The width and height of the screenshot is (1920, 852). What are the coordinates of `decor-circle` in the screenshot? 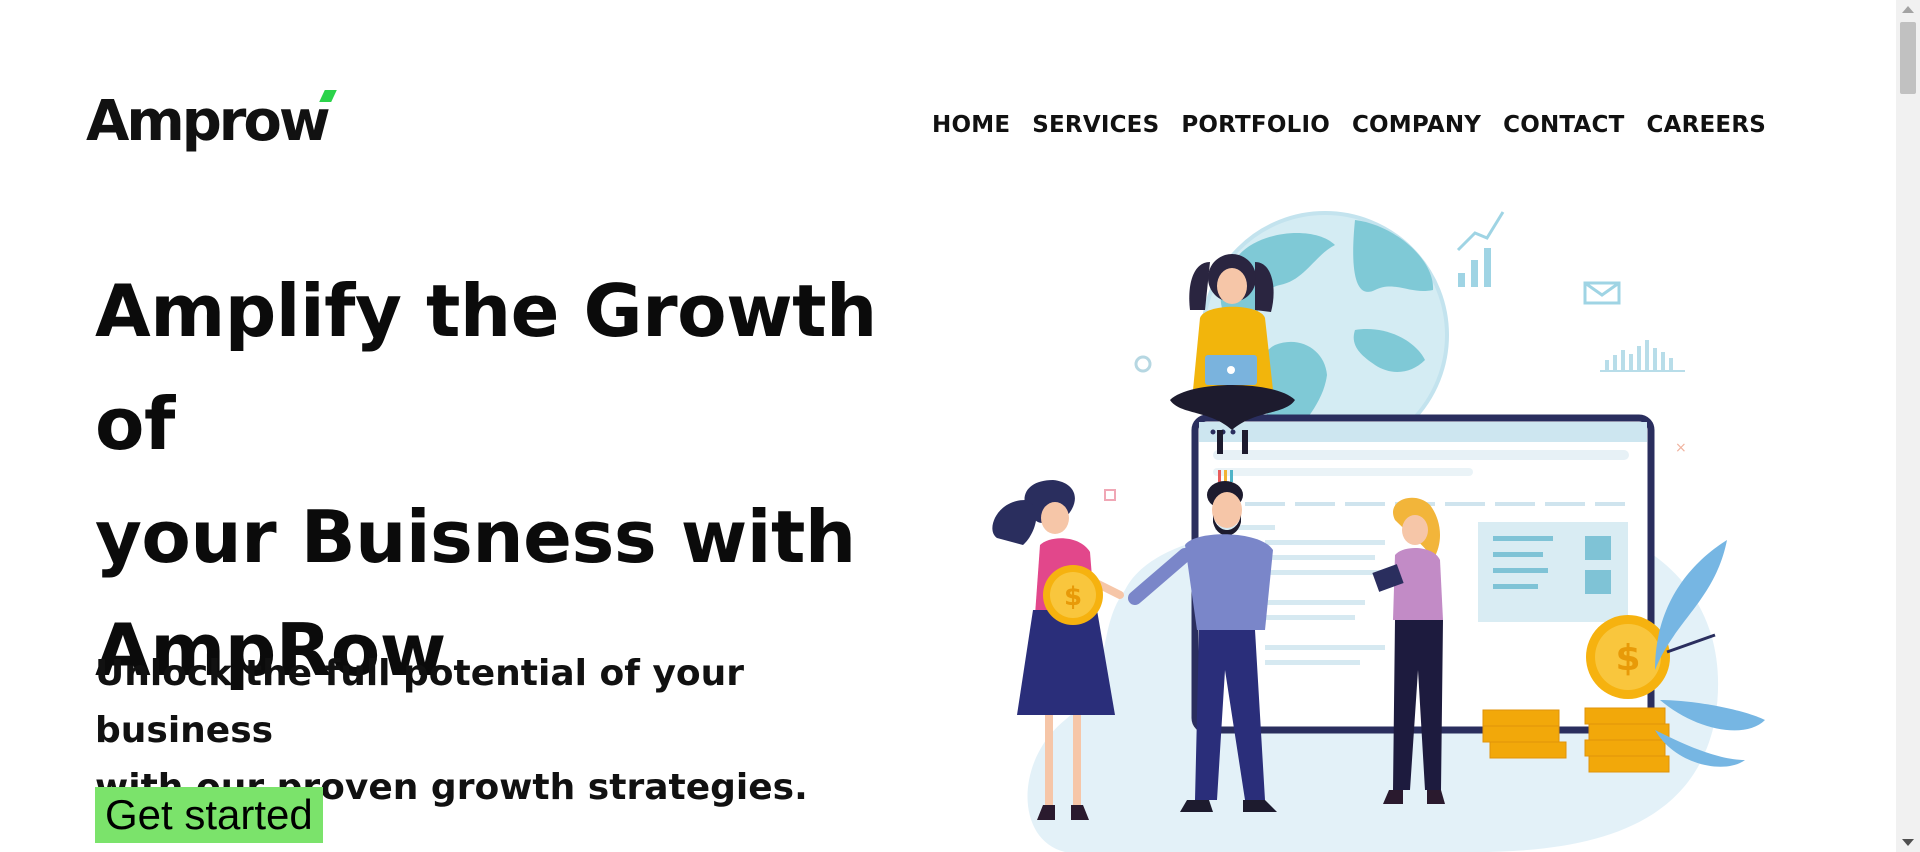 It's located at (1143, 364).